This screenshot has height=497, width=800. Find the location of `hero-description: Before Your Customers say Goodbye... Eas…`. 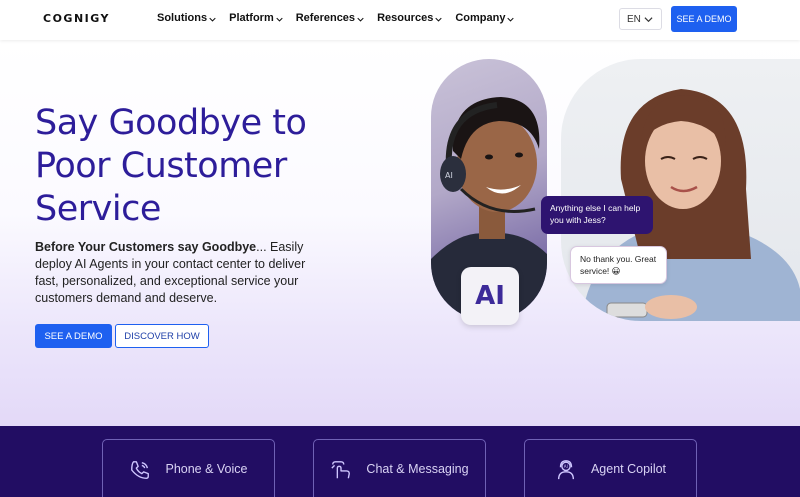

hero-description: Before Your Customers say Goodbye... Eas… is located at coordinates (175, 273).